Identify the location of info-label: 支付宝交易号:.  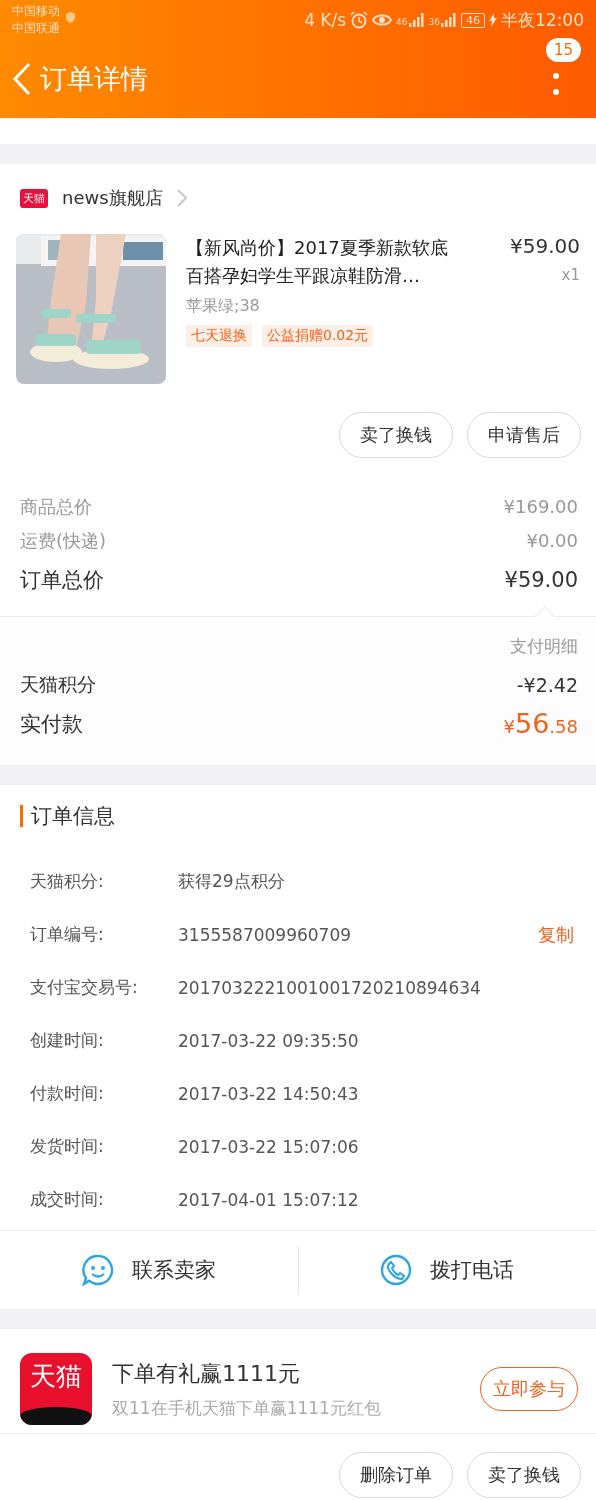
(84, 987).